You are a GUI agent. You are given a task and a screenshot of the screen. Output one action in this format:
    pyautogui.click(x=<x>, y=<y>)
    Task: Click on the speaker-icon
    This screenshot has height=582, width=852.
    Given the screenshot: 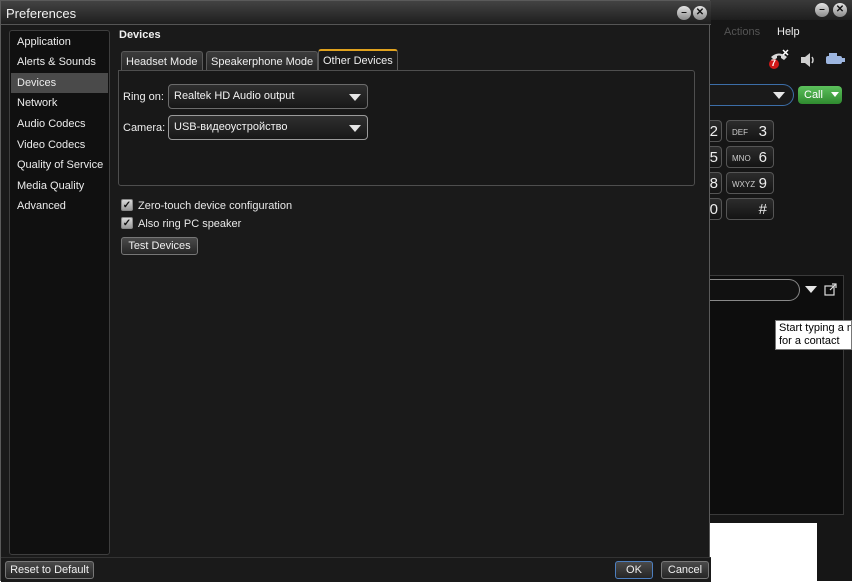 What is the action you would take?
    pyautogui.click(x=808, y=60)
    